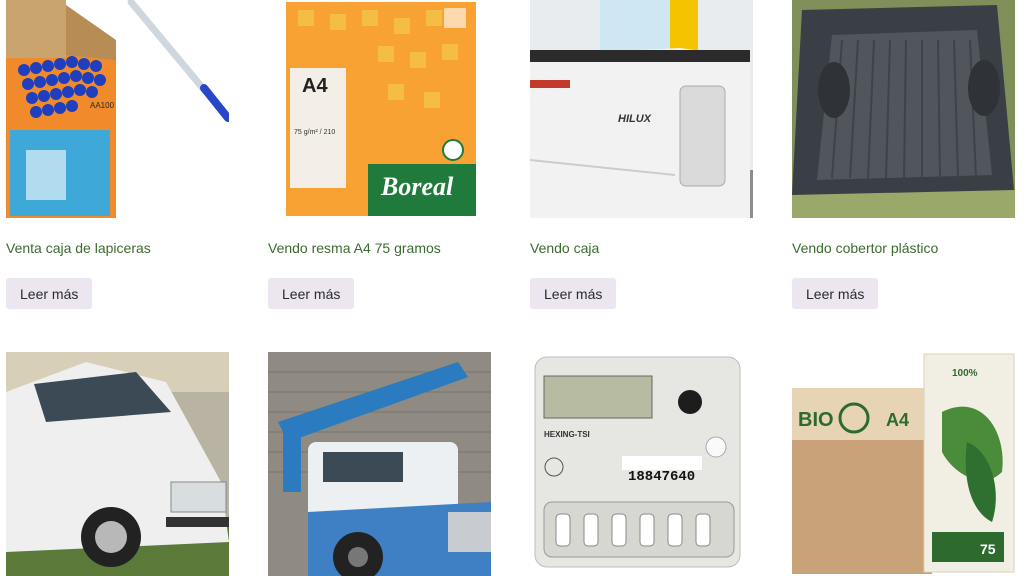 The width and height of the screenshot is (1024, 576). What do you see at coordinates (965, 373) in the screenshot?
I see `bio-percent: 100%` at bounding box center [965, 373].